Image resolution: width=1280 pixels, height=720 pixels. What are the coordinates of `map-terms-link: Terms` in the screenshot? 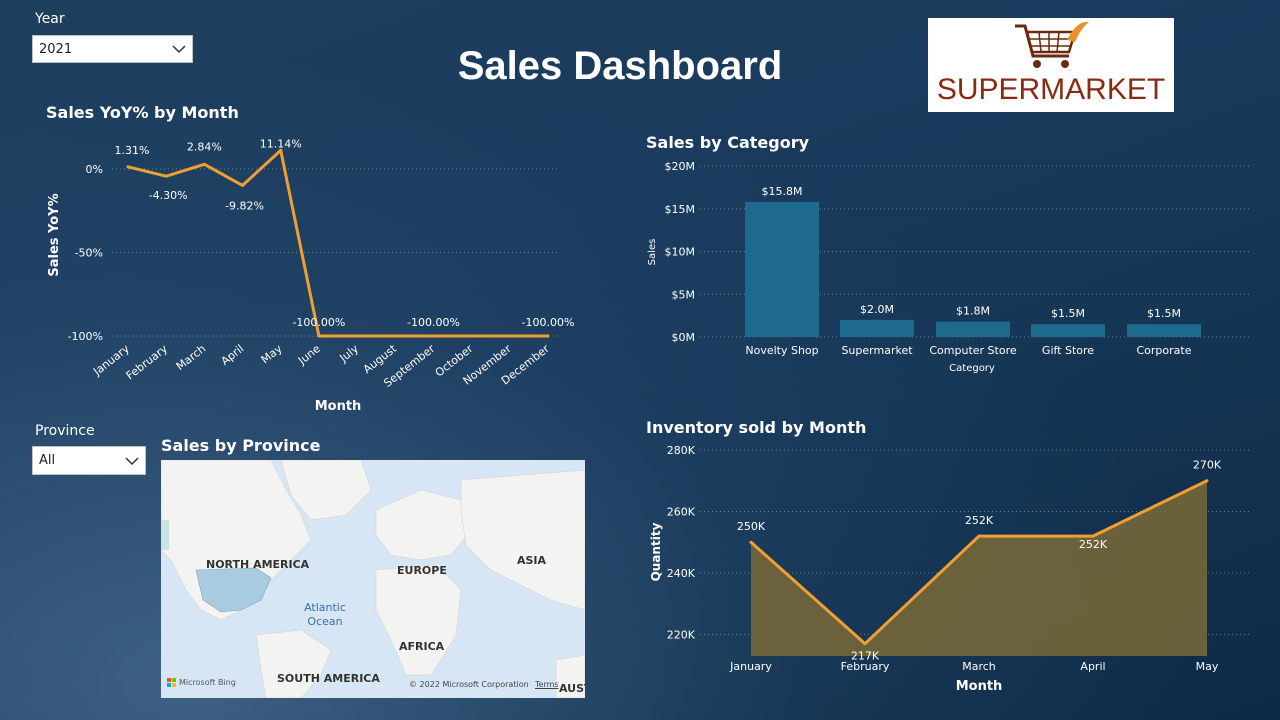 It's located at (547, 684).